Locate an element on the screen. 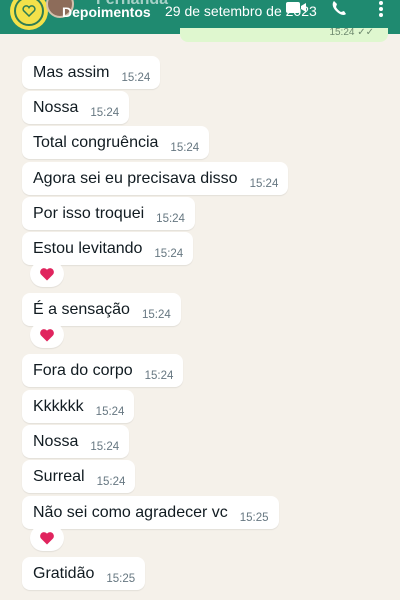  message-bubble: Kkkkkk 15:24 is located at coordinates (78, 406).